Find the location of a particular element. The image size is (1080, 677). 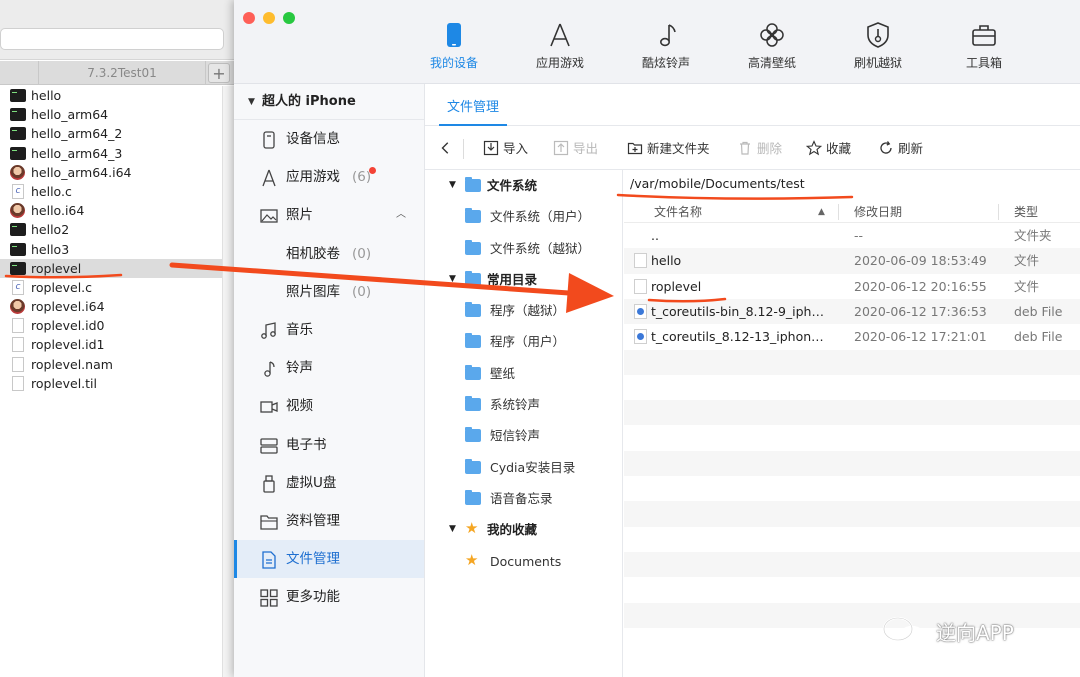

tree-item: 程序（越狱） is located at coordinates (523, 310).